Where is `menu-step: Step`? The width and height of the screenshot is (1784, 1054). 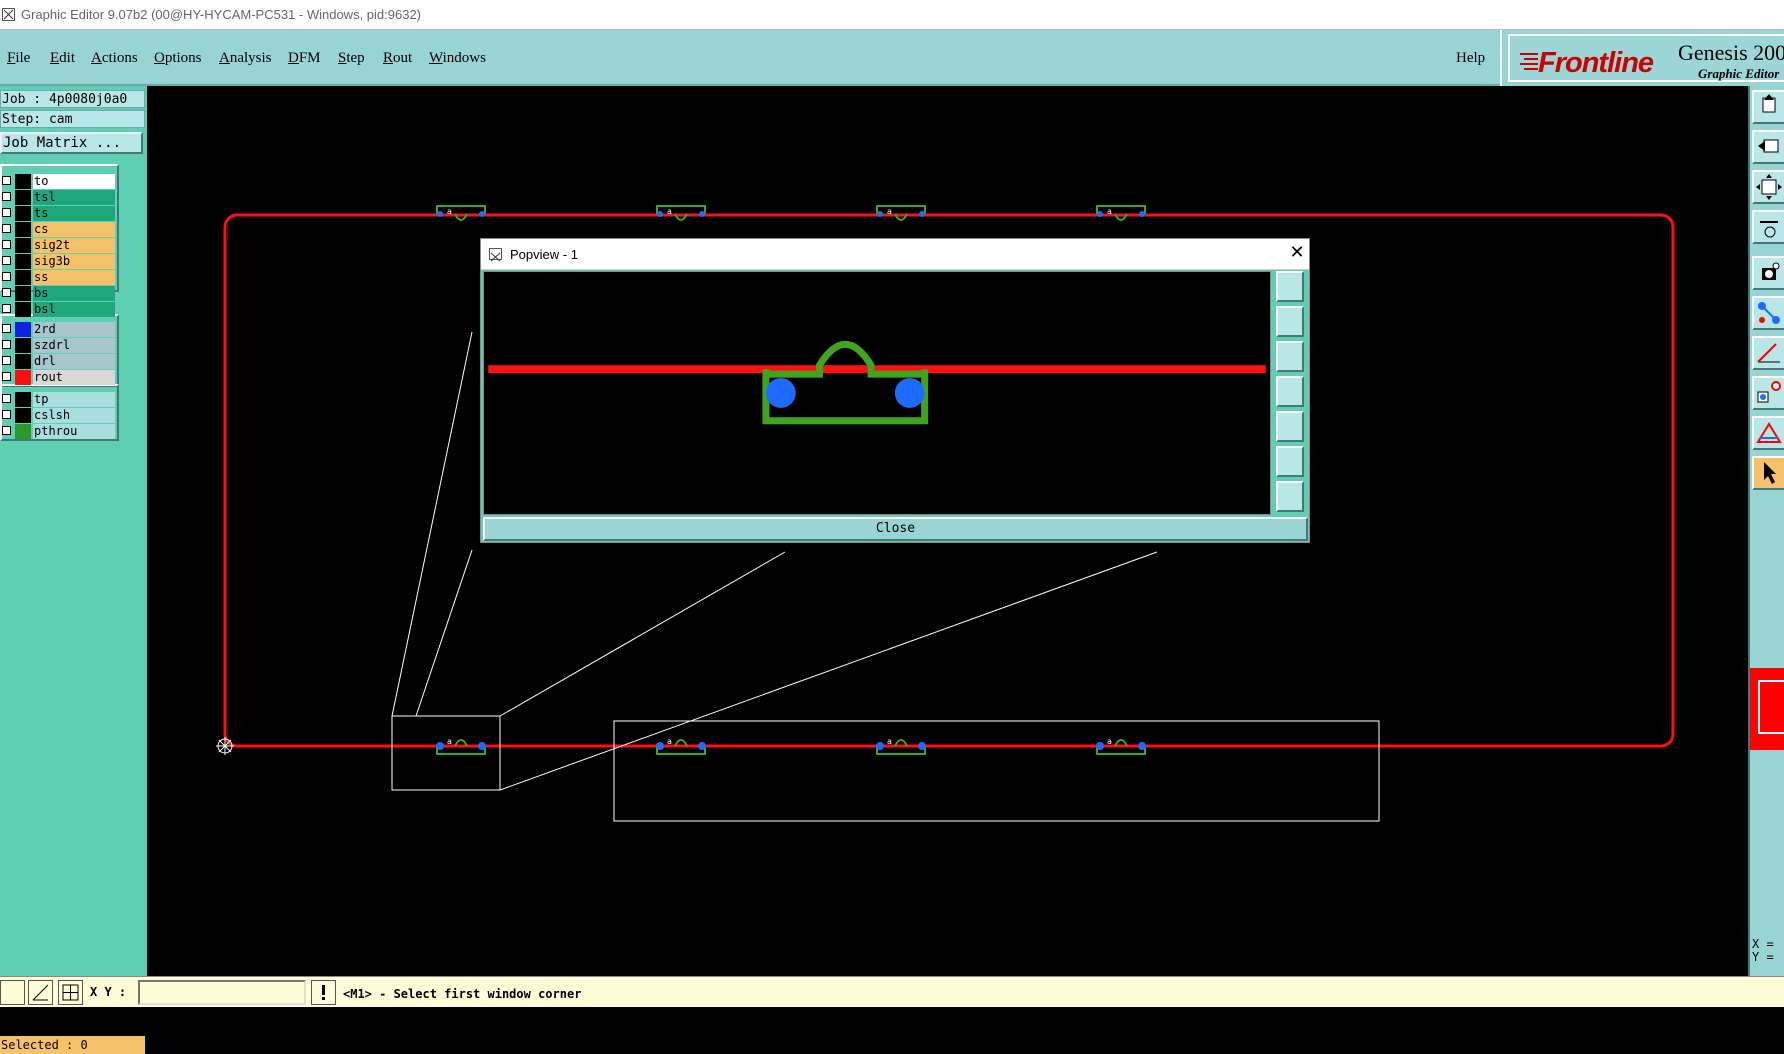 menu-step: Step is located at coordinates (351, 58).